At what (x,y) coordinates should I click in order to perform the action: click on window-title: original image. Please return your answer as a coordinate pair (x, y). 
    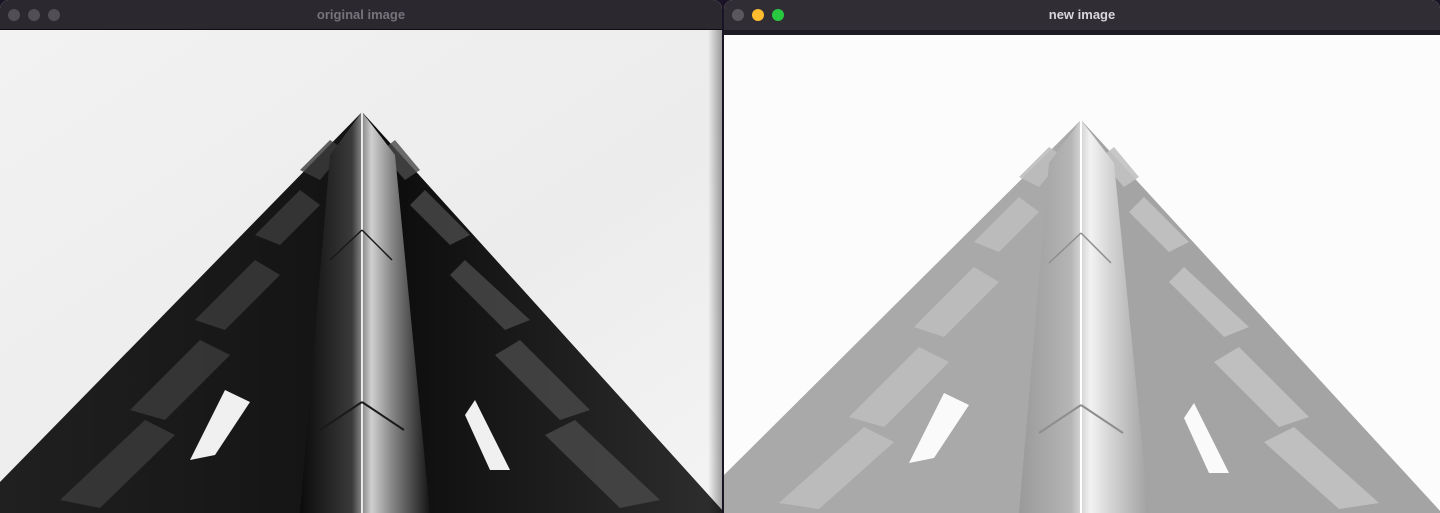
    Looking at the image, I should click on (361, 14).